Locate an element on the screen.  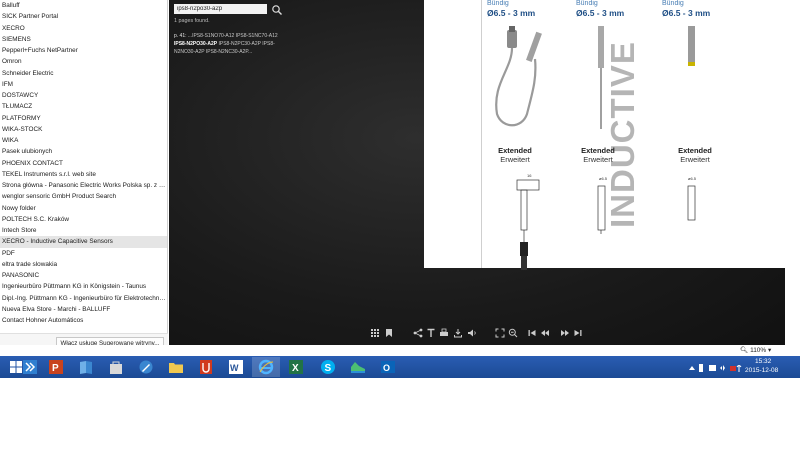
taskbar-outlook-icon: O is located at coordinates (388, 367).